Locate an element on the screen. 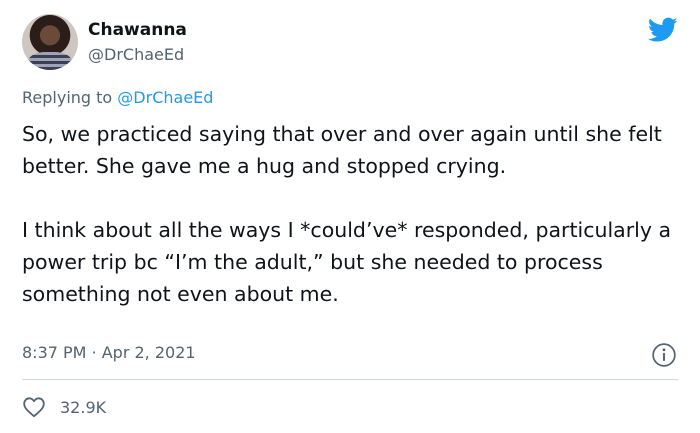  heart-icon is located at coordinates (34, 407).